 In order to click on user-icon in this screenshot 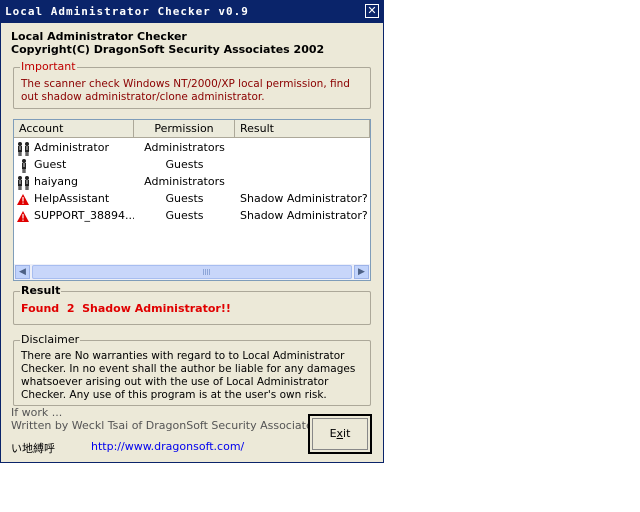, I will do `click(24, 165)`.